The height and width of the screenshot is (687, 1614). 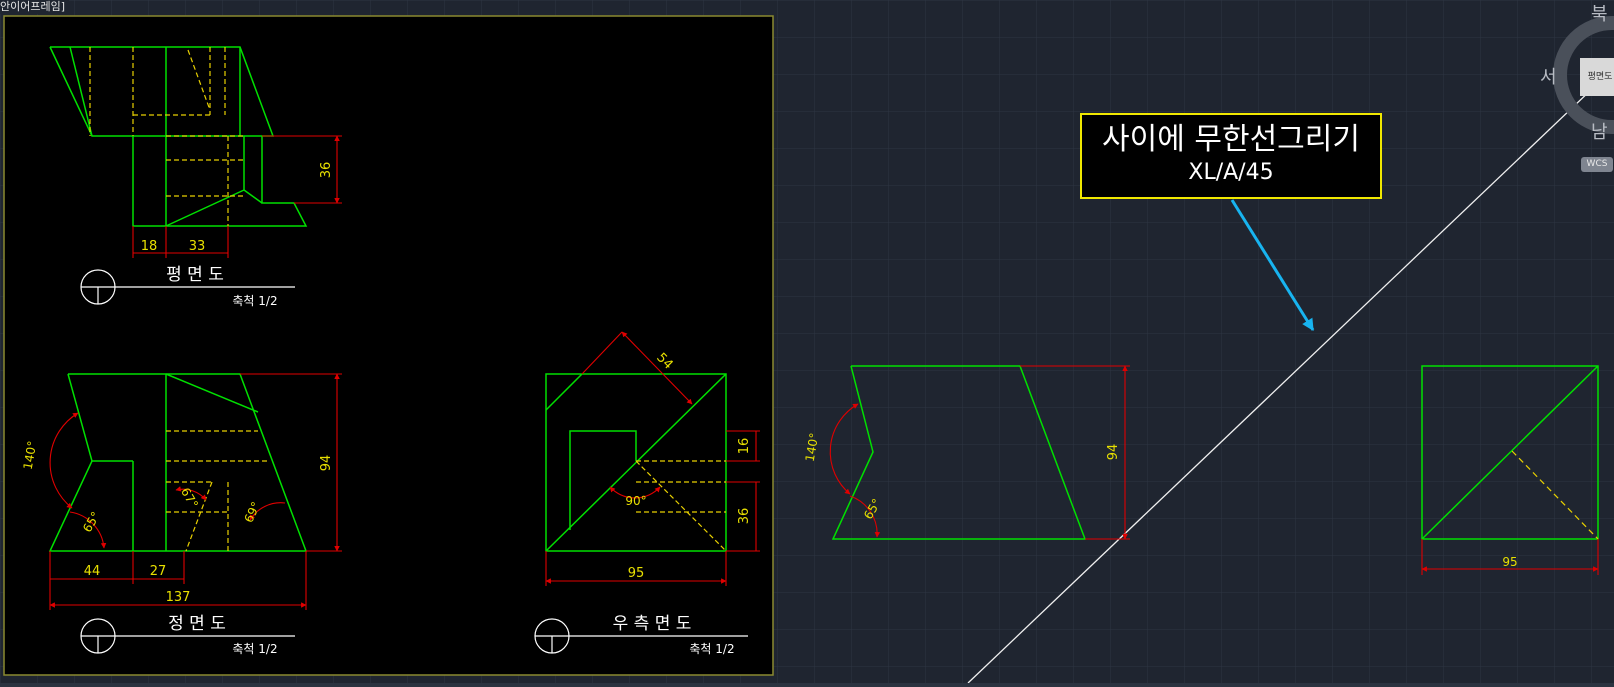 I want to click on work-dim-95: 95, so click(x=1509, y=562).